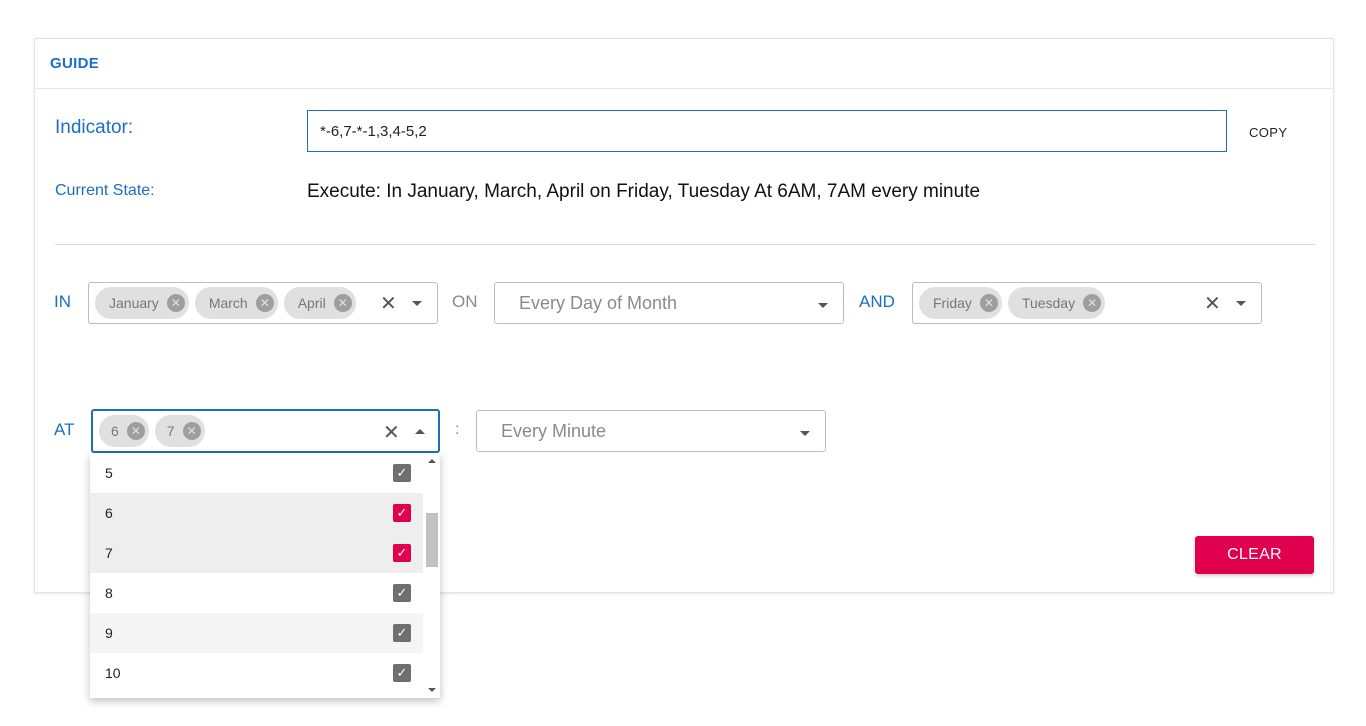  Describe the element at coordinates (420, 431) in the screenshot. I see `caret-up-icon` at that location.